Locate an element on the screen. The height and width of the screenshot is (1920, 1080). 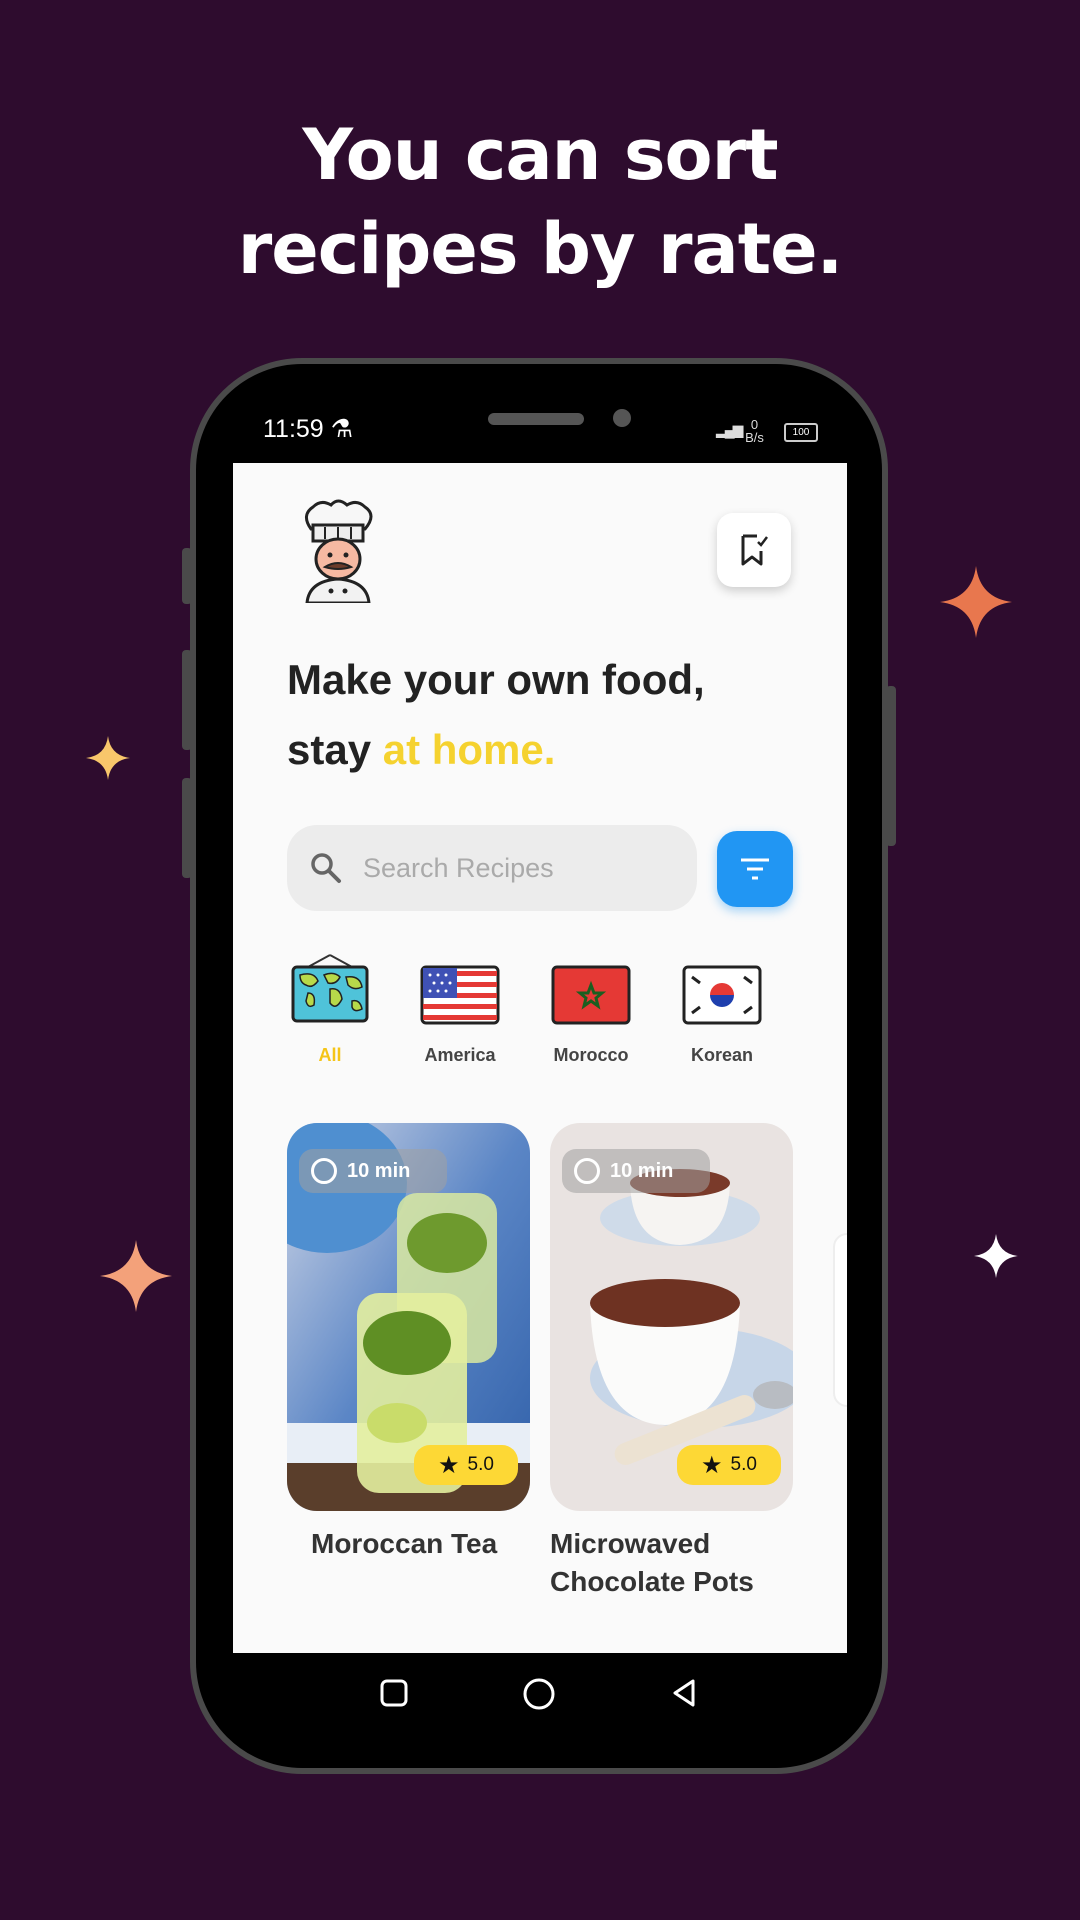
category-label: America is located at coordinates (460, 1055).